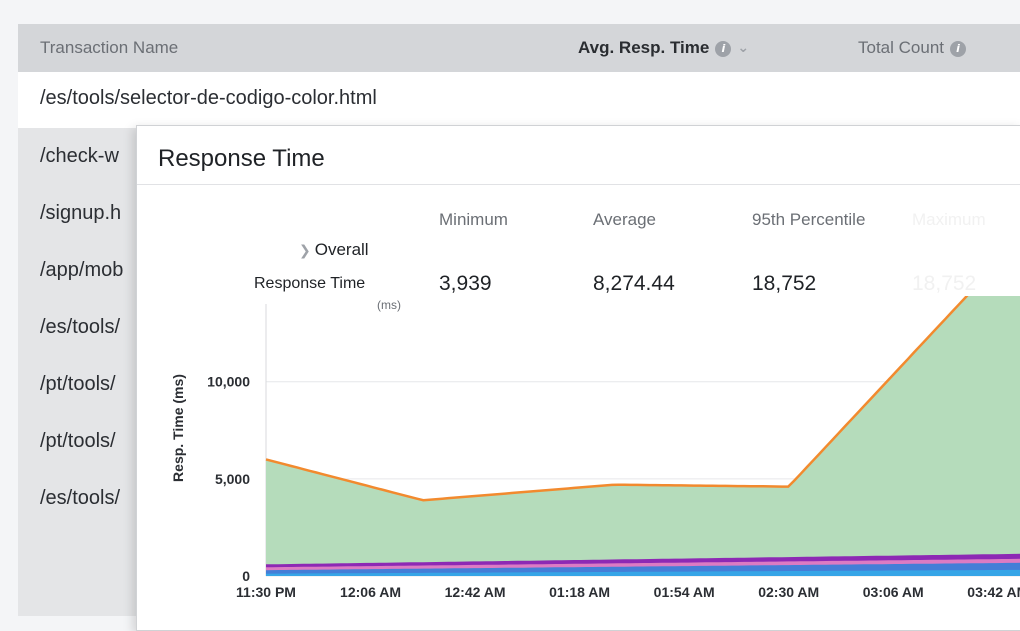  I want to click on popover-title: Response Time, so click(241, 158).